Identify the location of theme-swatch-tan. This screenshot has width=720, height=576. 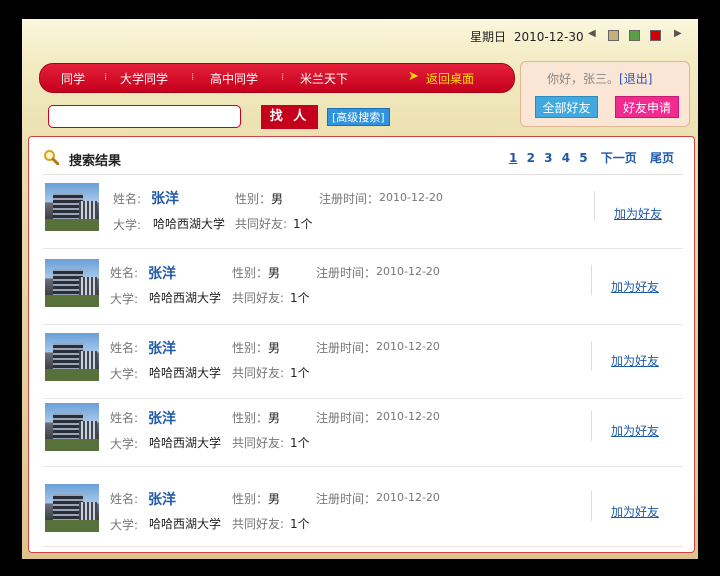
(613, 35).